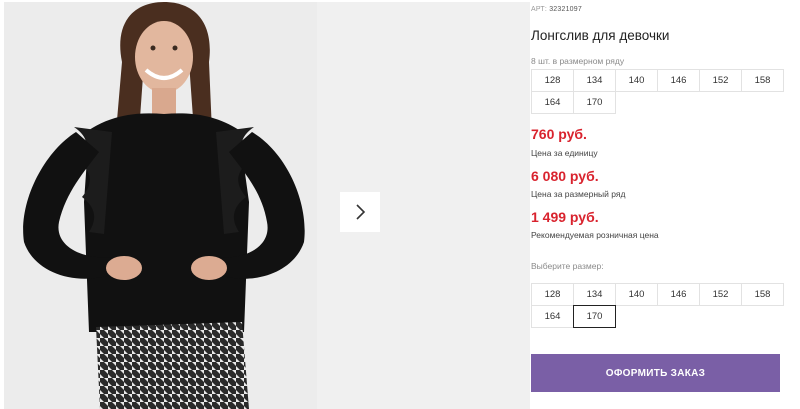 The height and width of the screenshot is (409, 800). I want to click on size-row-cell: 146, so click(678, 80).